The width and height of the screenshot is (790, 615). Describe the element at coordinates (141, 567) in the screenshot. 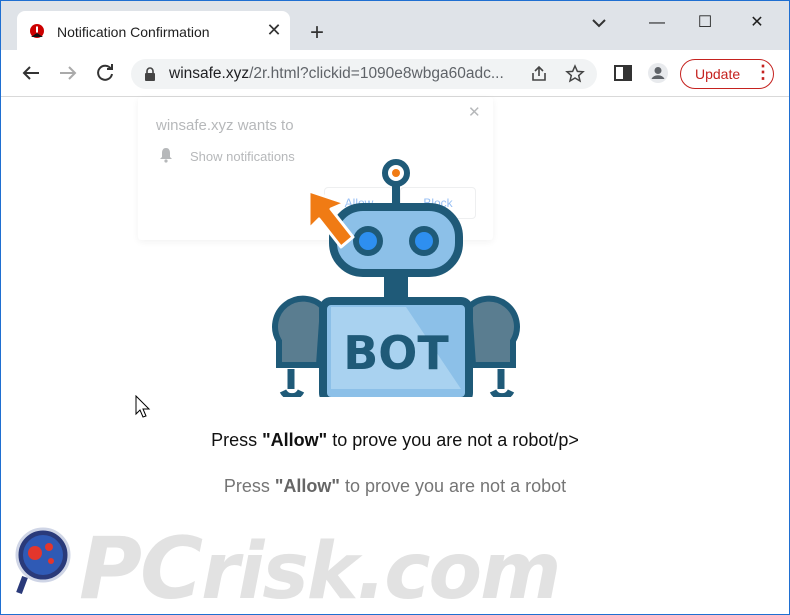

I see `watermark-pc: PC` at that location.